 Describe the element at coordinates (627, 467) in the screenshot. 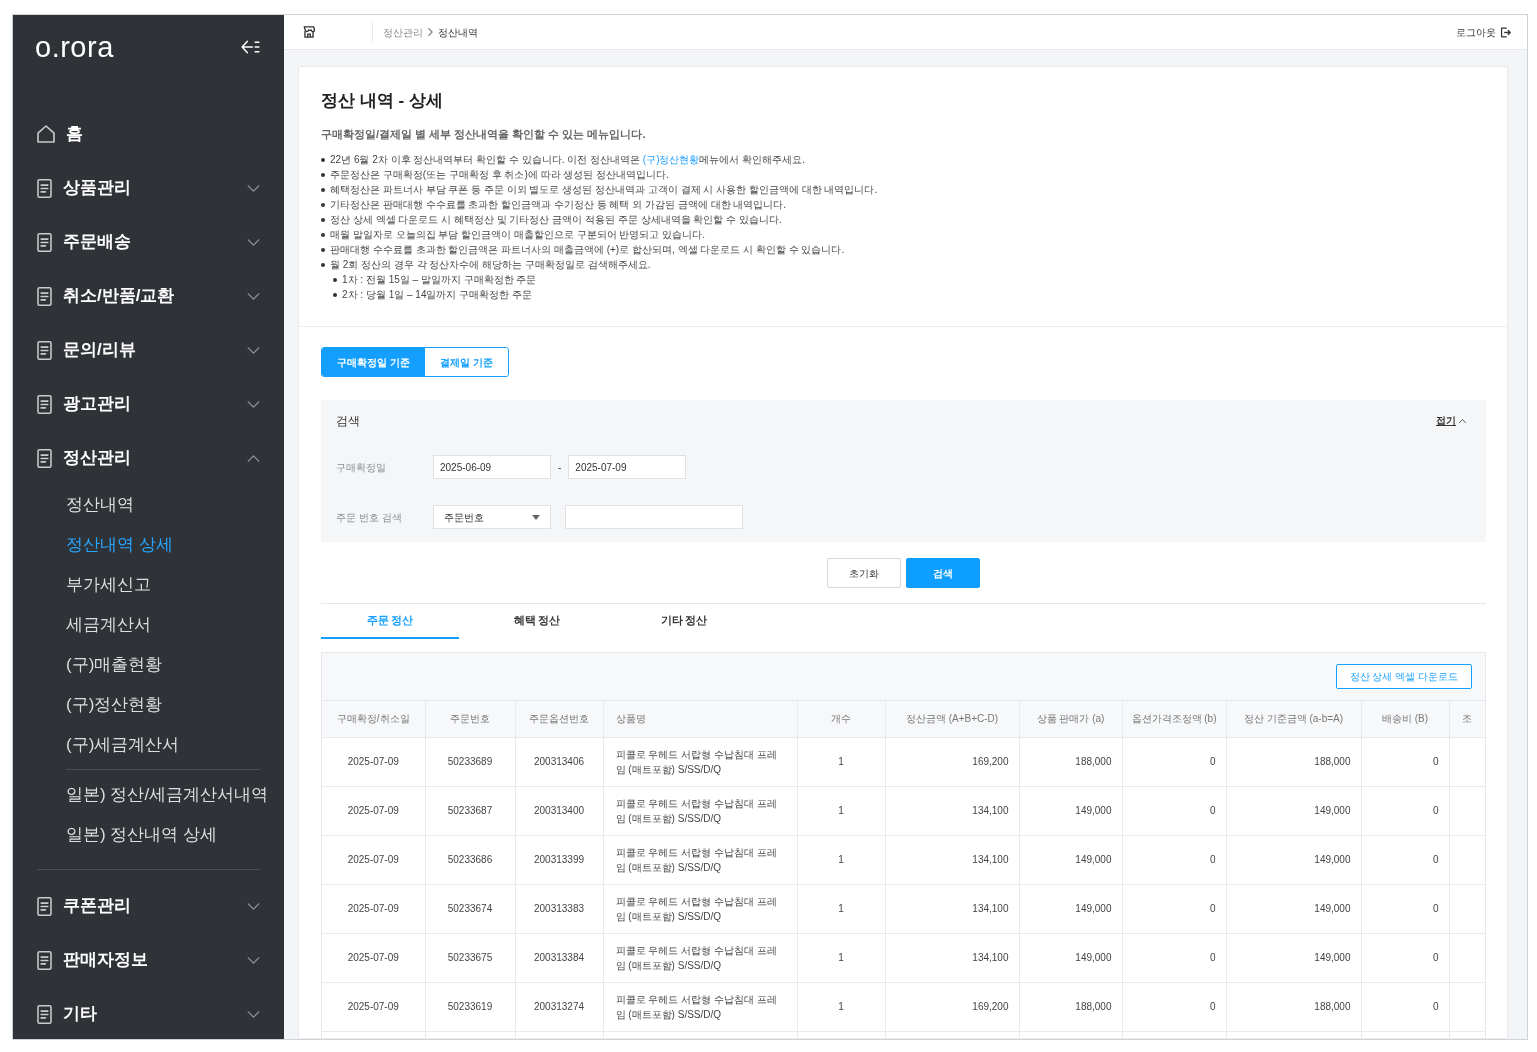

I see `date-field: 2025-07-09` at that location.